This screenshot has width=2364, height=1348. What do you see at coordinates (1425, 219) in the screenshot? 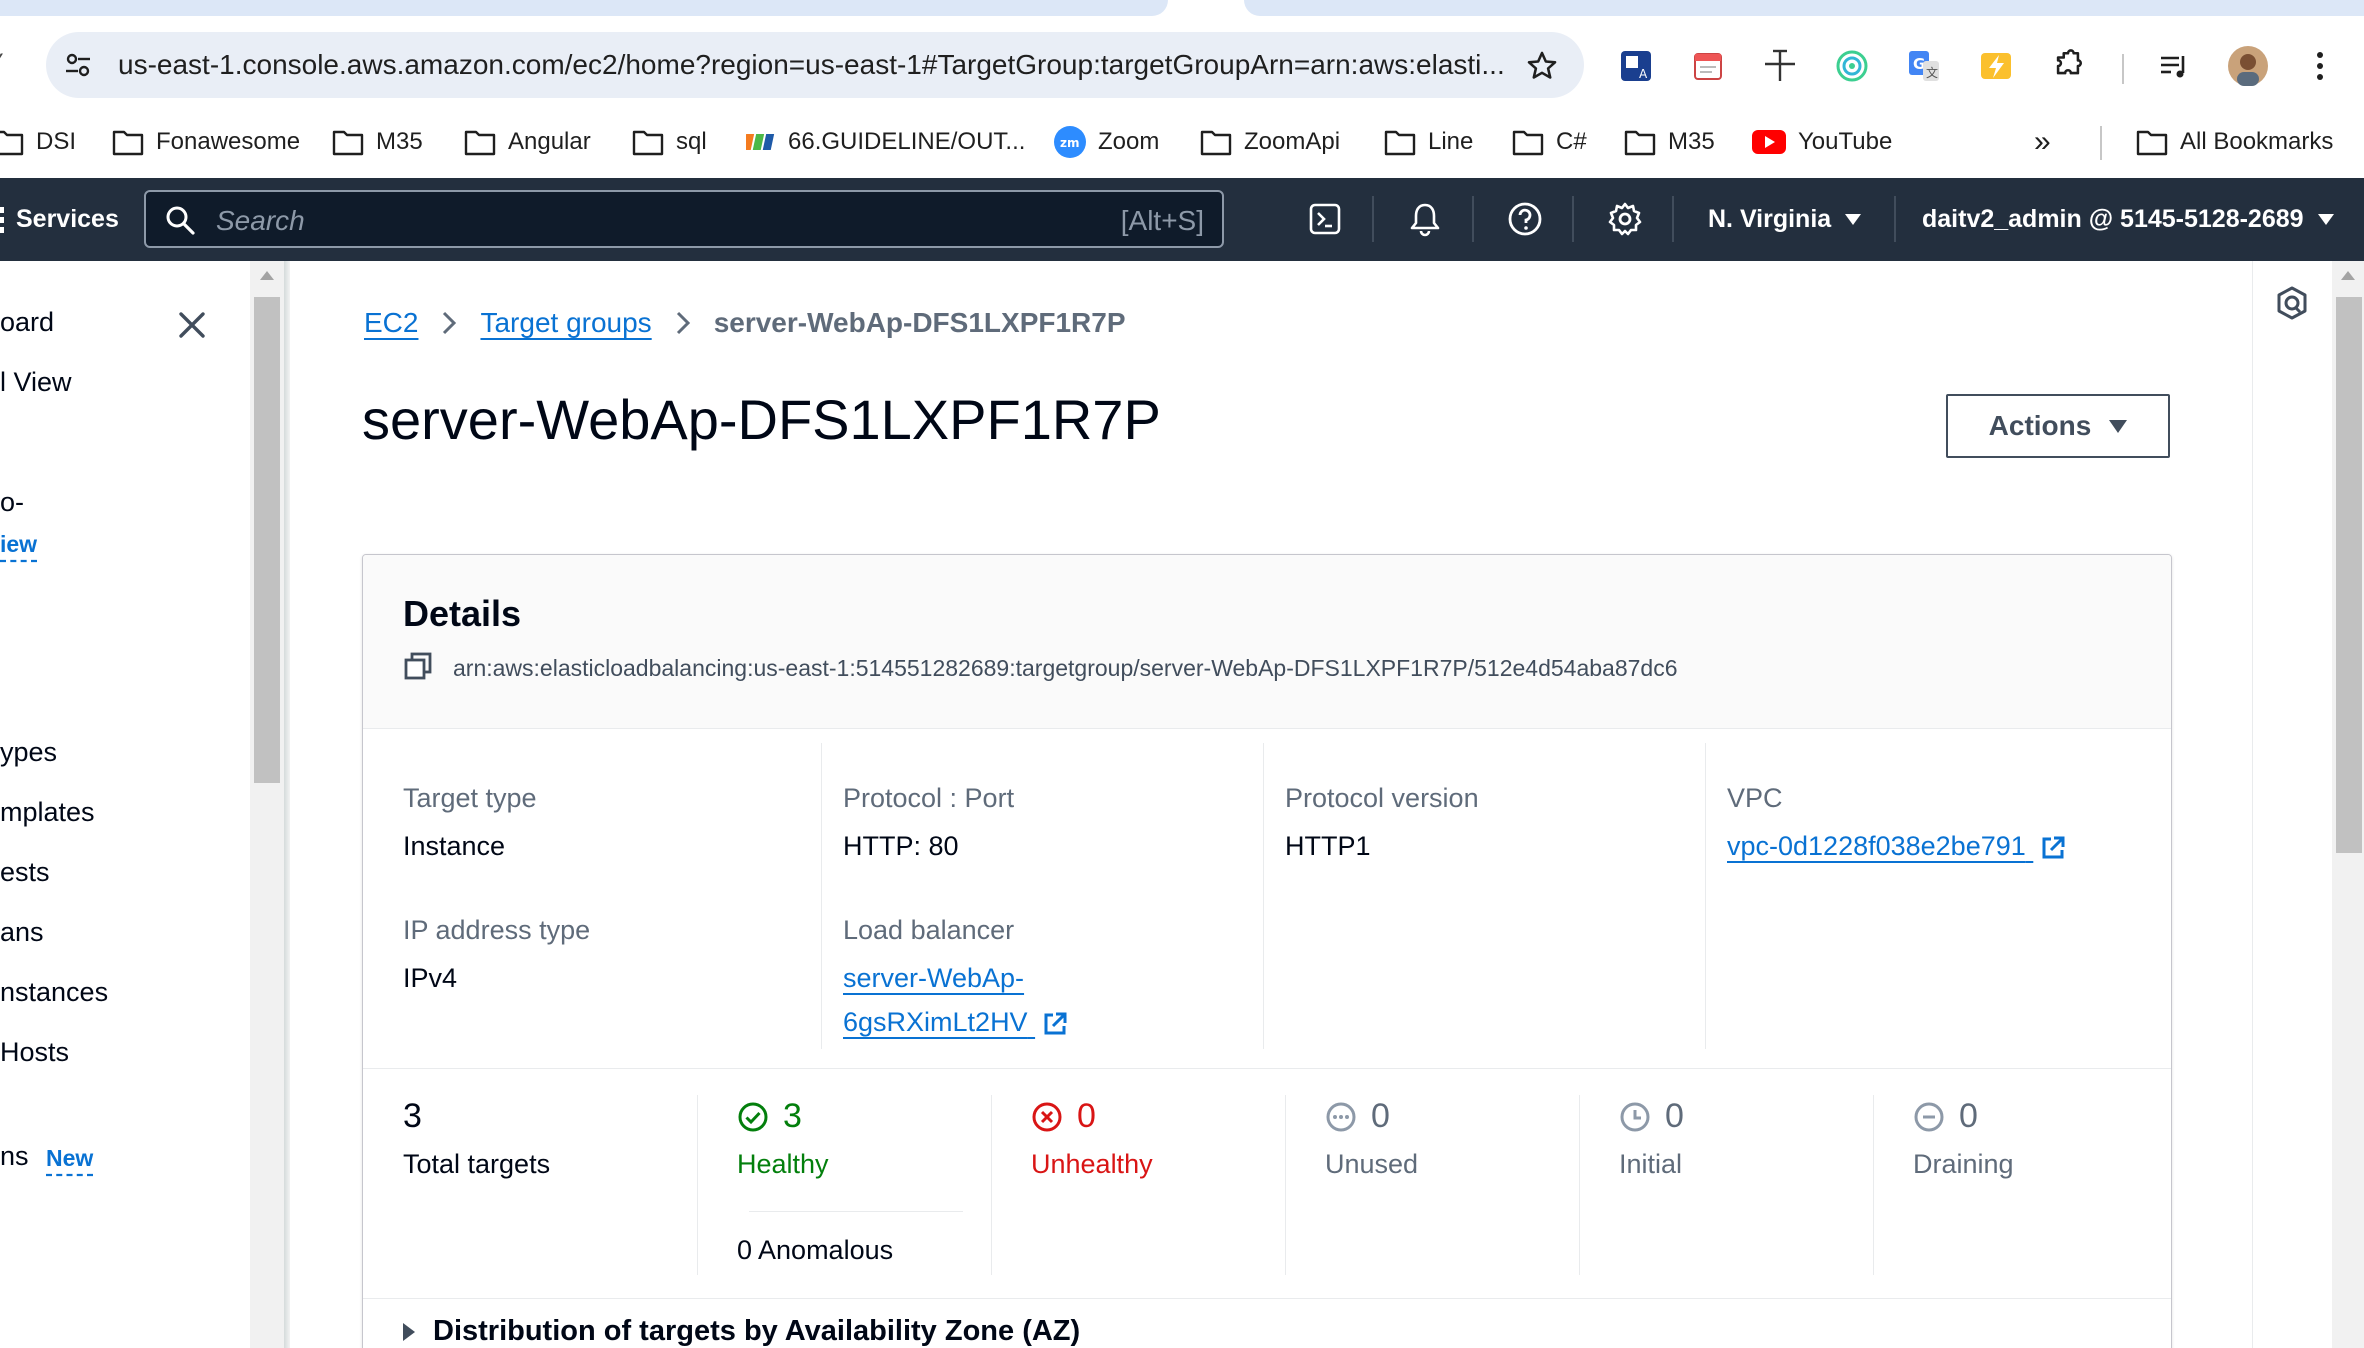
I see `notifications-bell-icon` at bounding box center [1425, 219].